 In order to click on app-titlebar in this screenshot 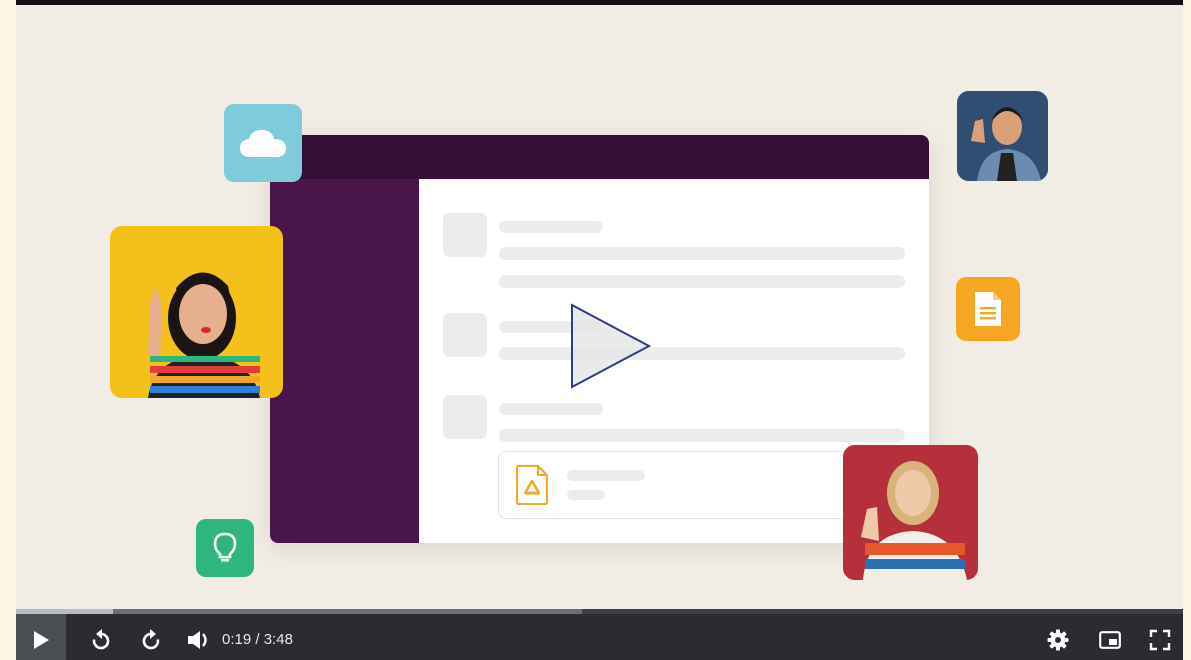, I will do `click(599, 157)`.